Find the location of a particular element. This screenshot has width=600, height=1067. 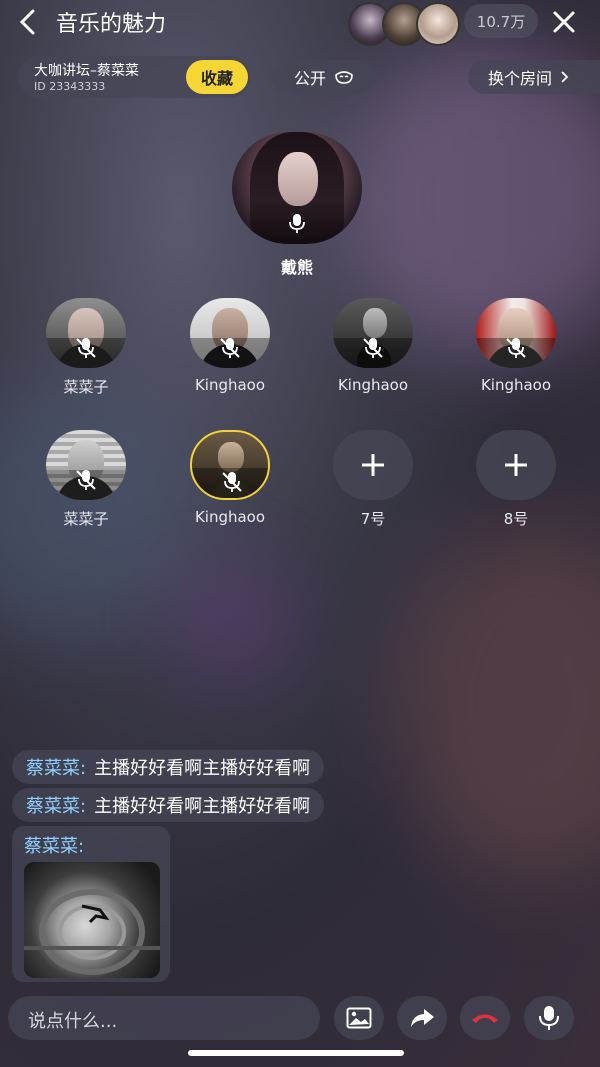

audience-count: 10.7万 is located at coordinates (501, 21).